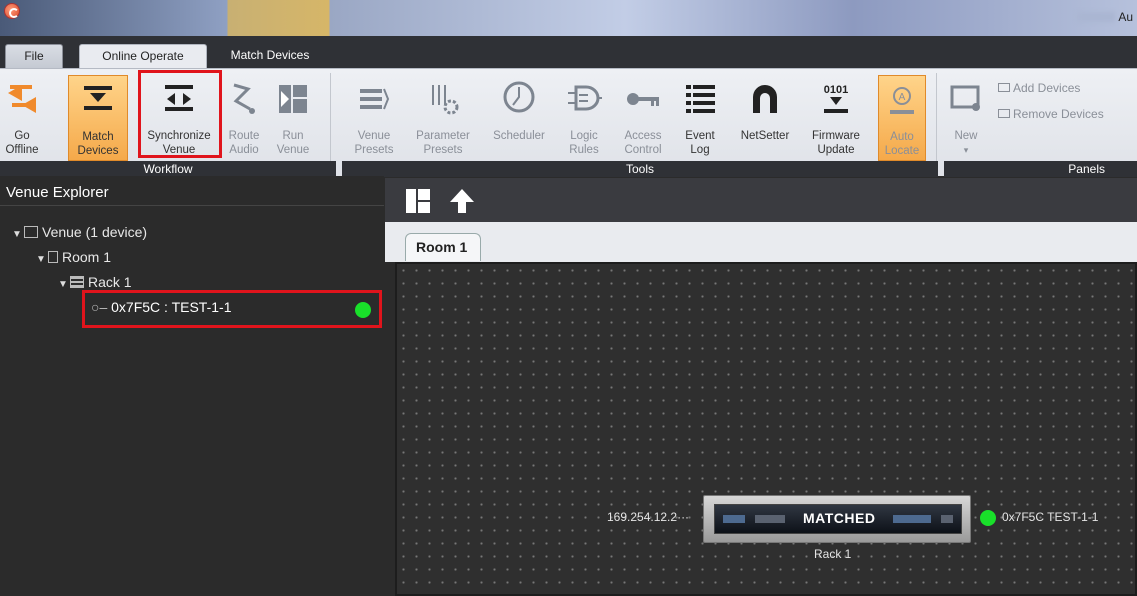 This screenshot has height=596, width=1137. What do you see at coordinates (374, 136) in the screenshot?
I see `venue-presets-label-1: Venue` at bounding box center [374, 136].